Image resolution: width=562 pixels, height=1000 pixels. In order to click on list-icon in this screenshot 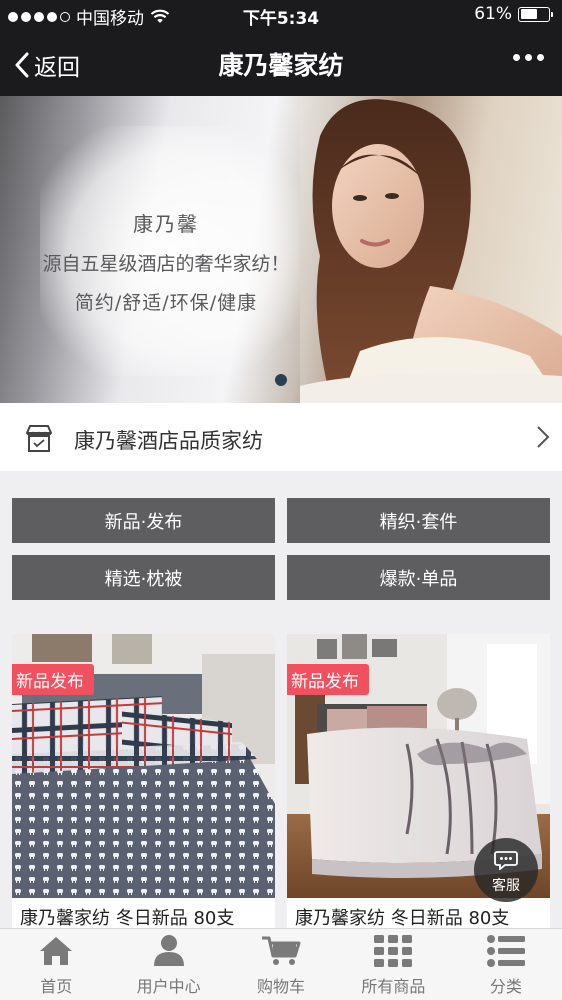, I will do `click(505, 951)`.